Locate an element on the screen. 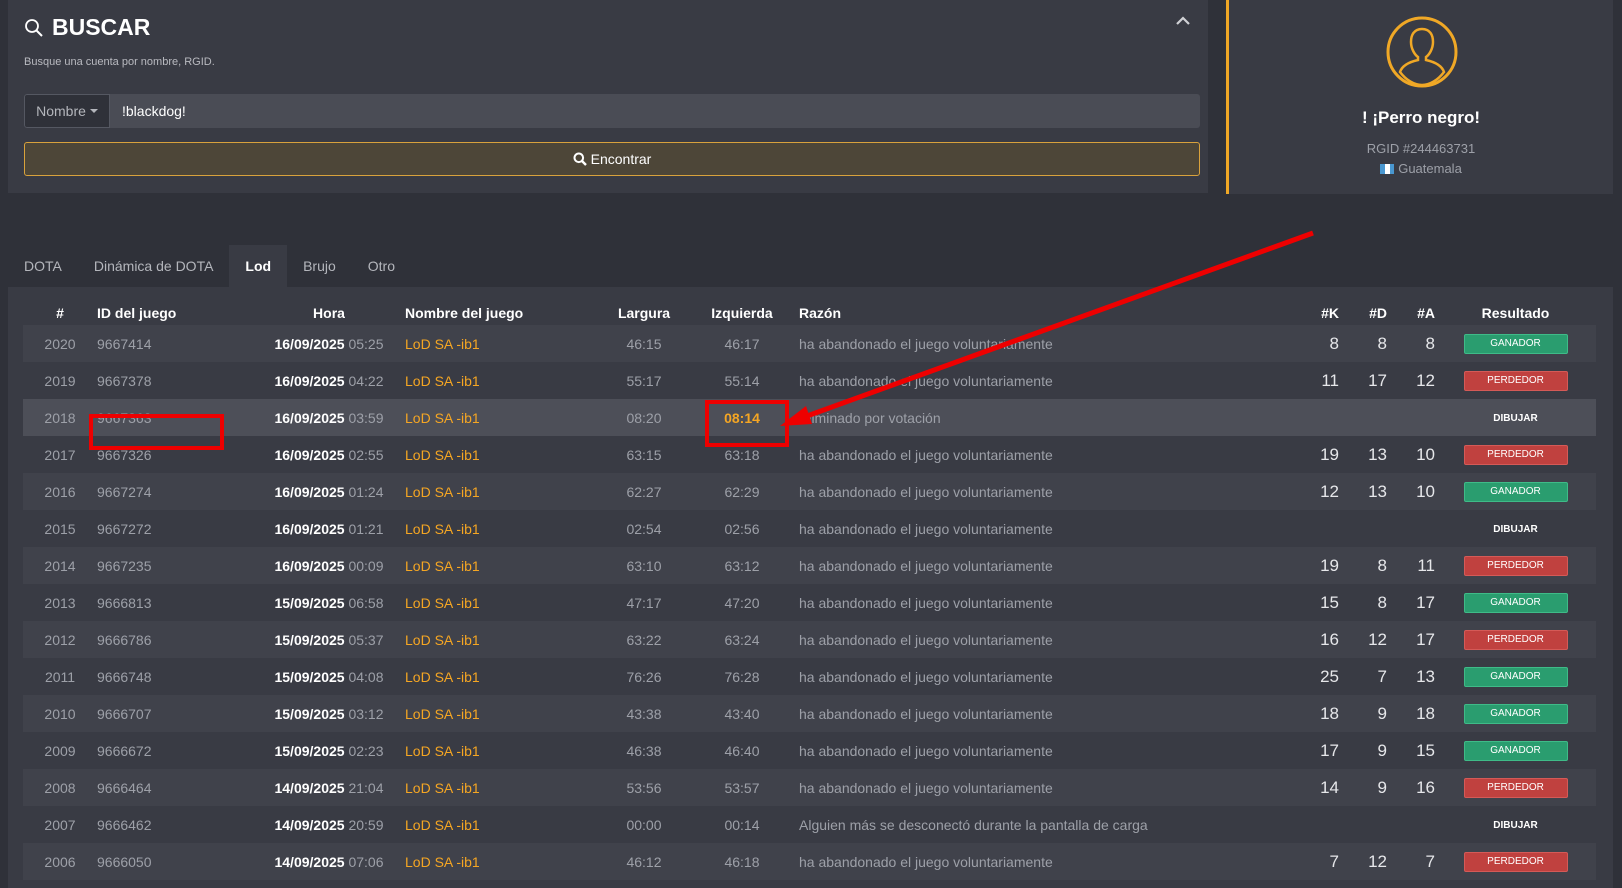 The image size is (1622, 888). profile-name: ! ¡Perro negro! is located at coordinates (1421, 117).